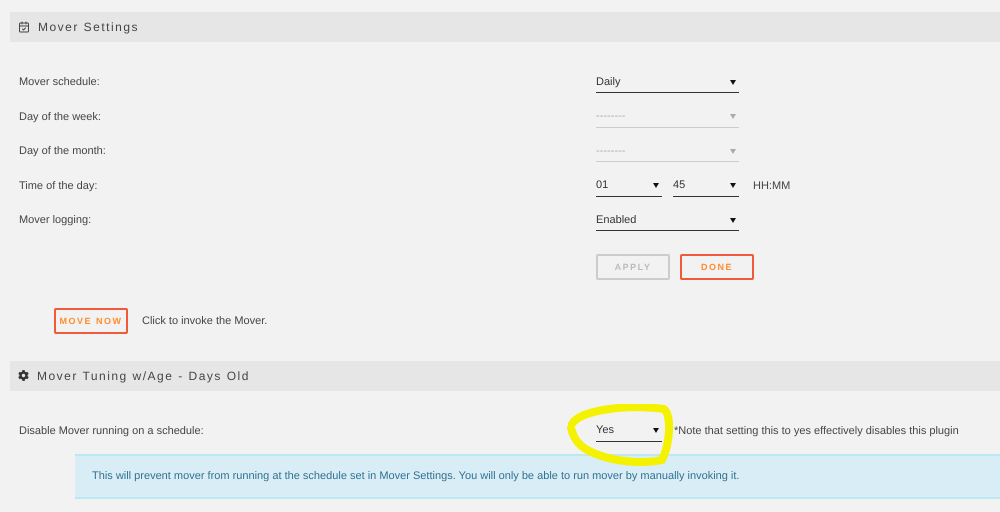 The height and width of the screenshot is (512, 1000). What do you see at coordinates (537, 476) in the screenshot?
I see `info-message: This will prevent mover from running at the schedule set in Mover Settings. You will only be able to run mover by manually invoking it.` at bounding box center [537, 476].